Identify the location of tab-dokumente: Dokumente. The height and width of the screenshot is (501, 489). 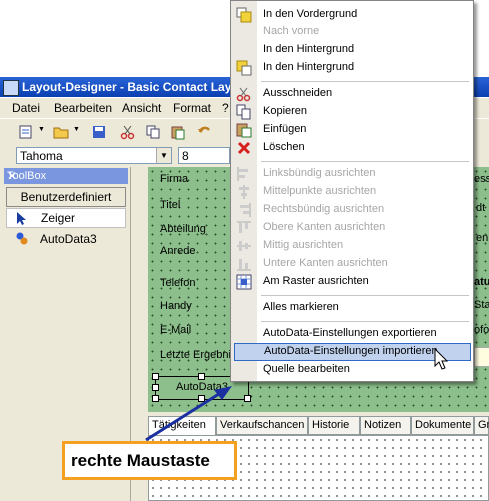
(442, 425).